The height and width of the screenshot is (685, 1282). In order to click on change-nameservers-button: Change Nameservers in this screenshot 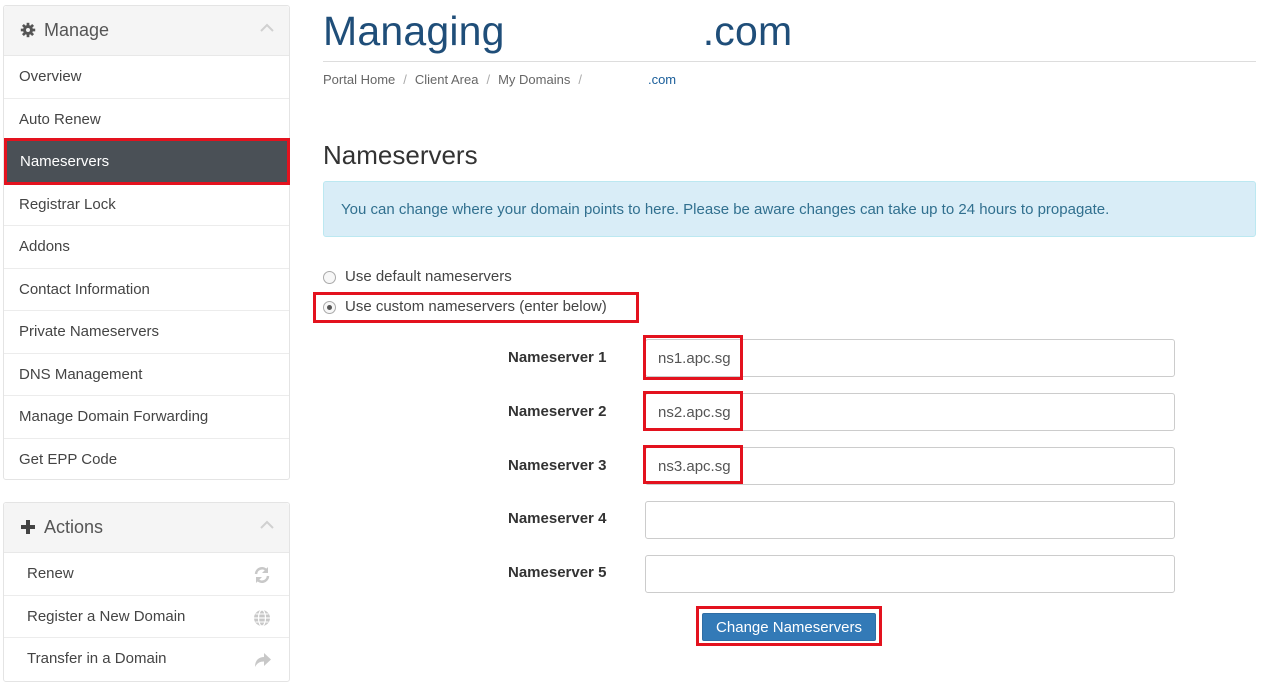, I will do `click(789, 627)`.